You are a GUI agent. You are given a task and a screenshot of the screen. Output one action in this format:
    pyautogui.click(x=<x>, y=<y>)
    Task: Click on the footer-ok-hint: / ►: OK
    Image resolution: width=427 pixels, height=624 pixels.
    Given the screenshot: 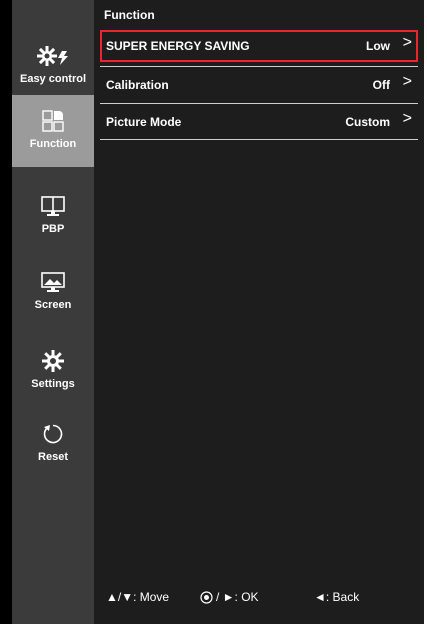 What is the action you would take?
    pyautogui.click(x=229, y=597)
    